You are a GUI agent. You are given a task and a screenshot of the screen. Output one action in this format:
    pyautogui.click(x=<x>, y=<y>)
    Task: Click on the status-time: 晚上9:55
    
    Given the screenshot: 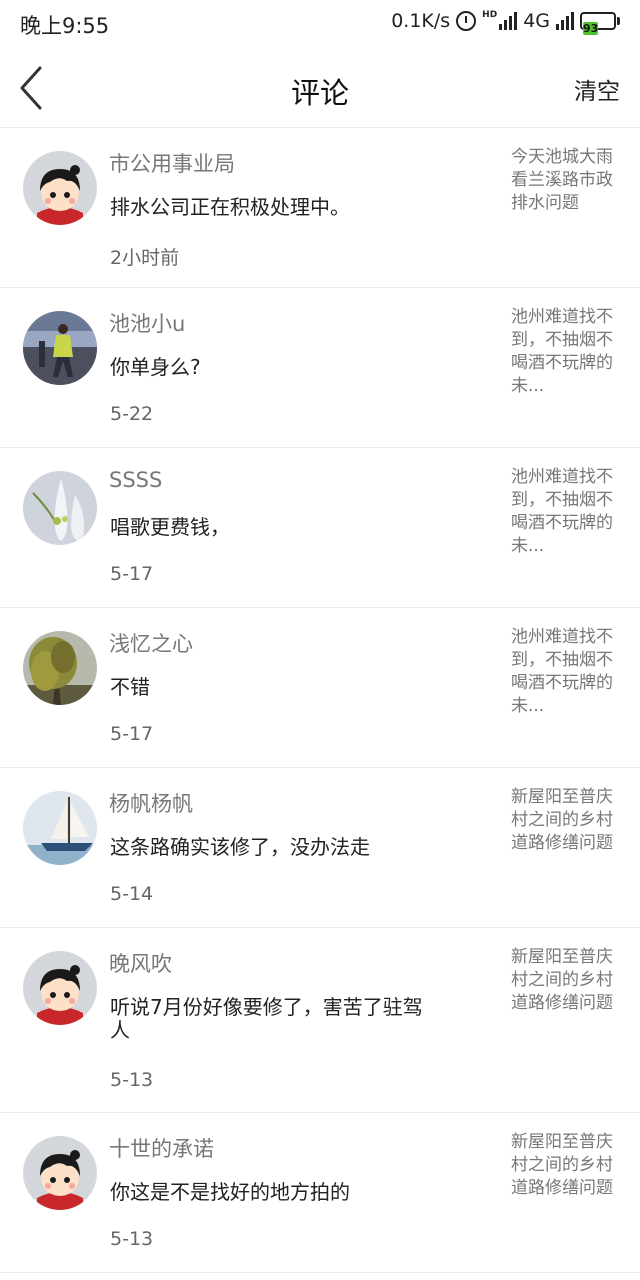 What is the action you would take?
    pyautogui.click(x=65, y=26)
    